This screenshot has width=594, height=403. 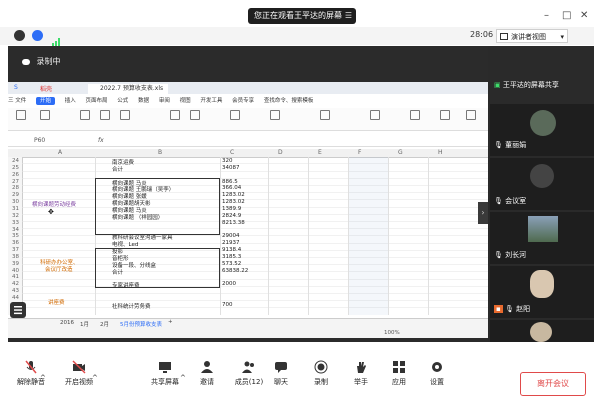 I want to click on floating-menu-button, so click(x=18, y=310).